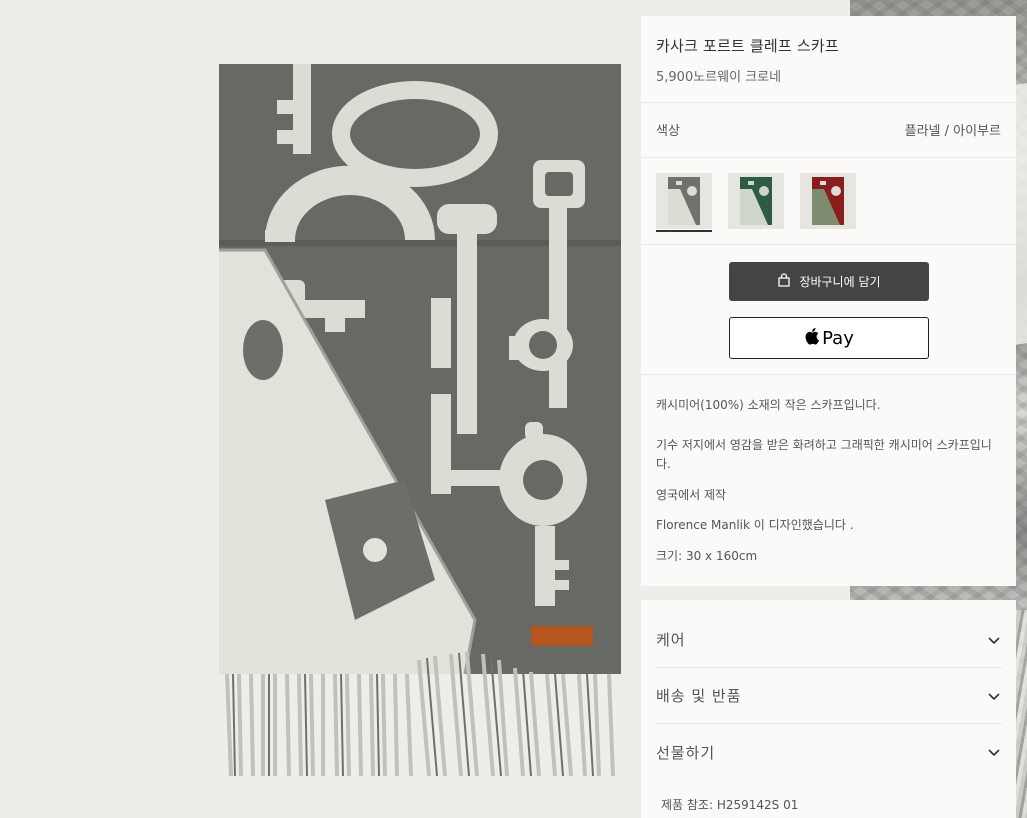 This screenshot has width=1027, height=818. Describe the element at coordinates (812, 338) in the screenshot. I see `apple-logo-icon` at that location.